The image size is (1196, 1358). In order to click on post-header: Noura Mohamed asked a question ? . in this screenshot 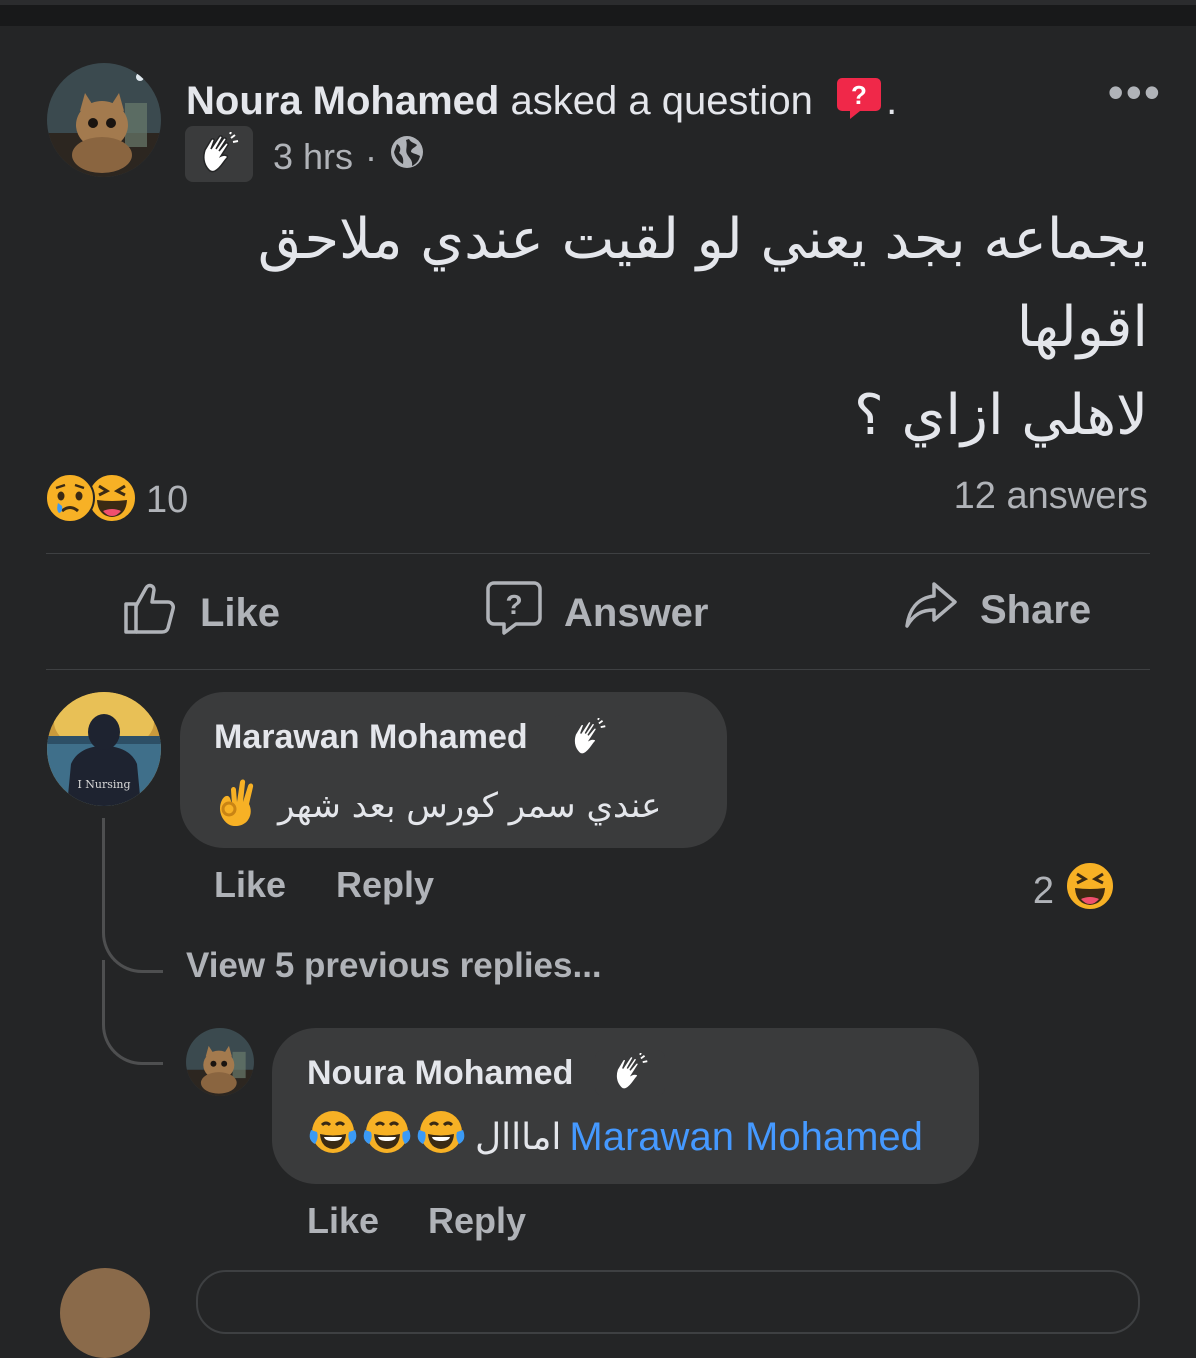, I will do `click(541, 103)`.